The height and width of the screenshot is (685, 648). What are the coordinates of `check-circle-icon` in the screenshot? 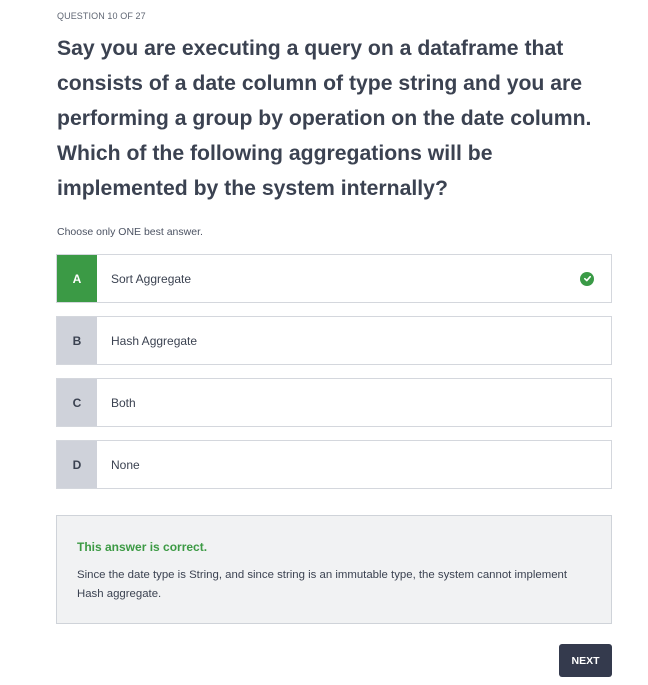 It's located at (587, 278).